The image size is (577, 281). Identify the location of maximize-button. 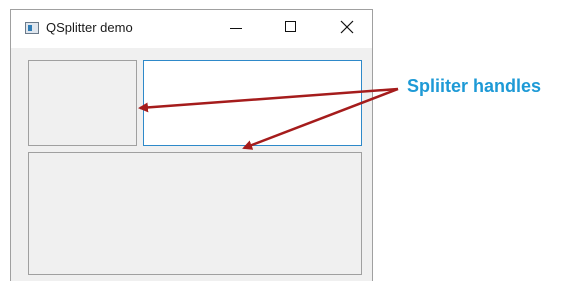
(289, 27).